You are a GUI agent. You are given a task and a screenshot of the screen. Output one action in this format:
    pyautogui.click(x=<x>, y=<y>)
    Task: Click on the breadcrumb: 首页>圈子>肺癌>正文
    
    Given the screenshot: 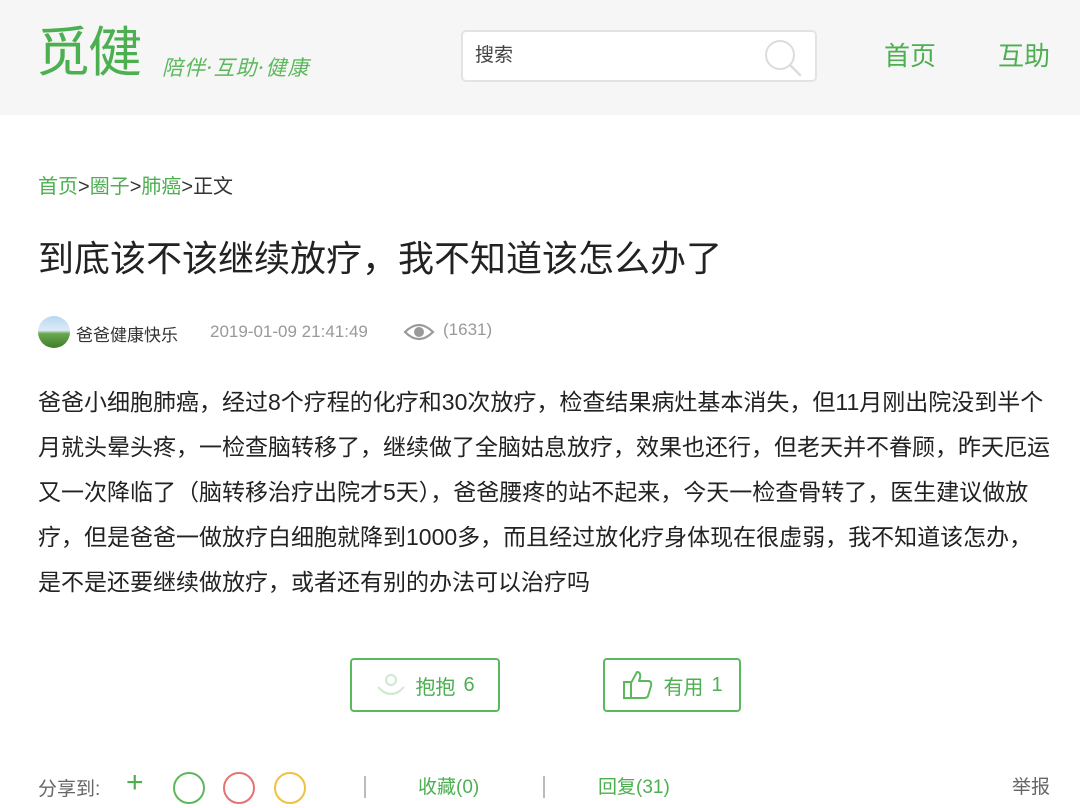 What is the action you would take?
    pyautogui.click(x=135, y=187)
    